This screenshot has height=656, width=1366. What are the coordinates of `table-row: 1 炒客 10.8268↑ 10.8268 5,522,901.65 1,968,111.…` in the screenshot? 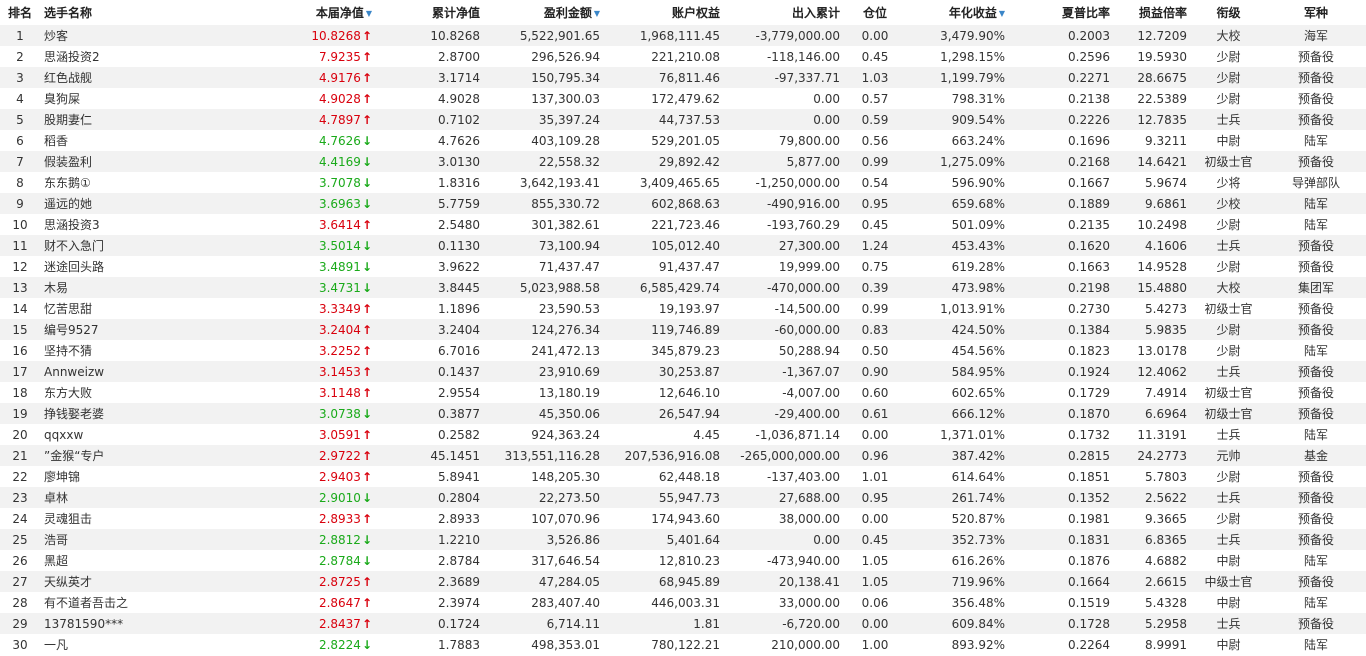 It's located at (683, 35).